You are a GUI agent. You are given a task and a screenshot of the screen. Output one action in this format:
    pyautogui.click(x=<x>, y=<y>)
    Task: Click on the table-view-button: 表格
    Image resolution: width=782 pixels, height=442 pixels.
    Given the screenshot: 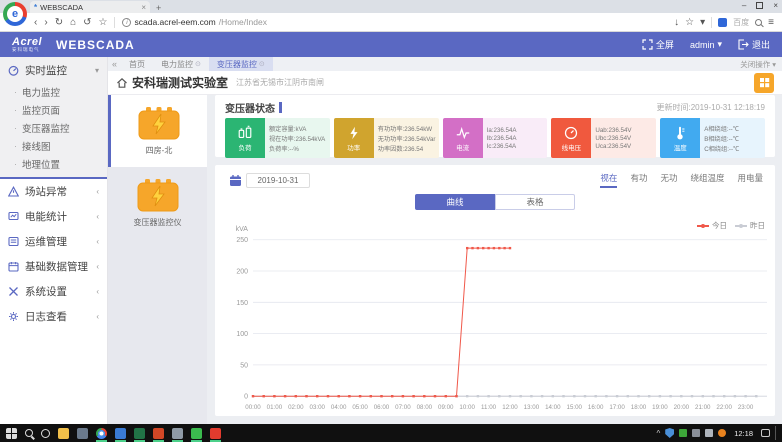 What is the action you would take?
    pyautogui.click(x=535, y=202)
    